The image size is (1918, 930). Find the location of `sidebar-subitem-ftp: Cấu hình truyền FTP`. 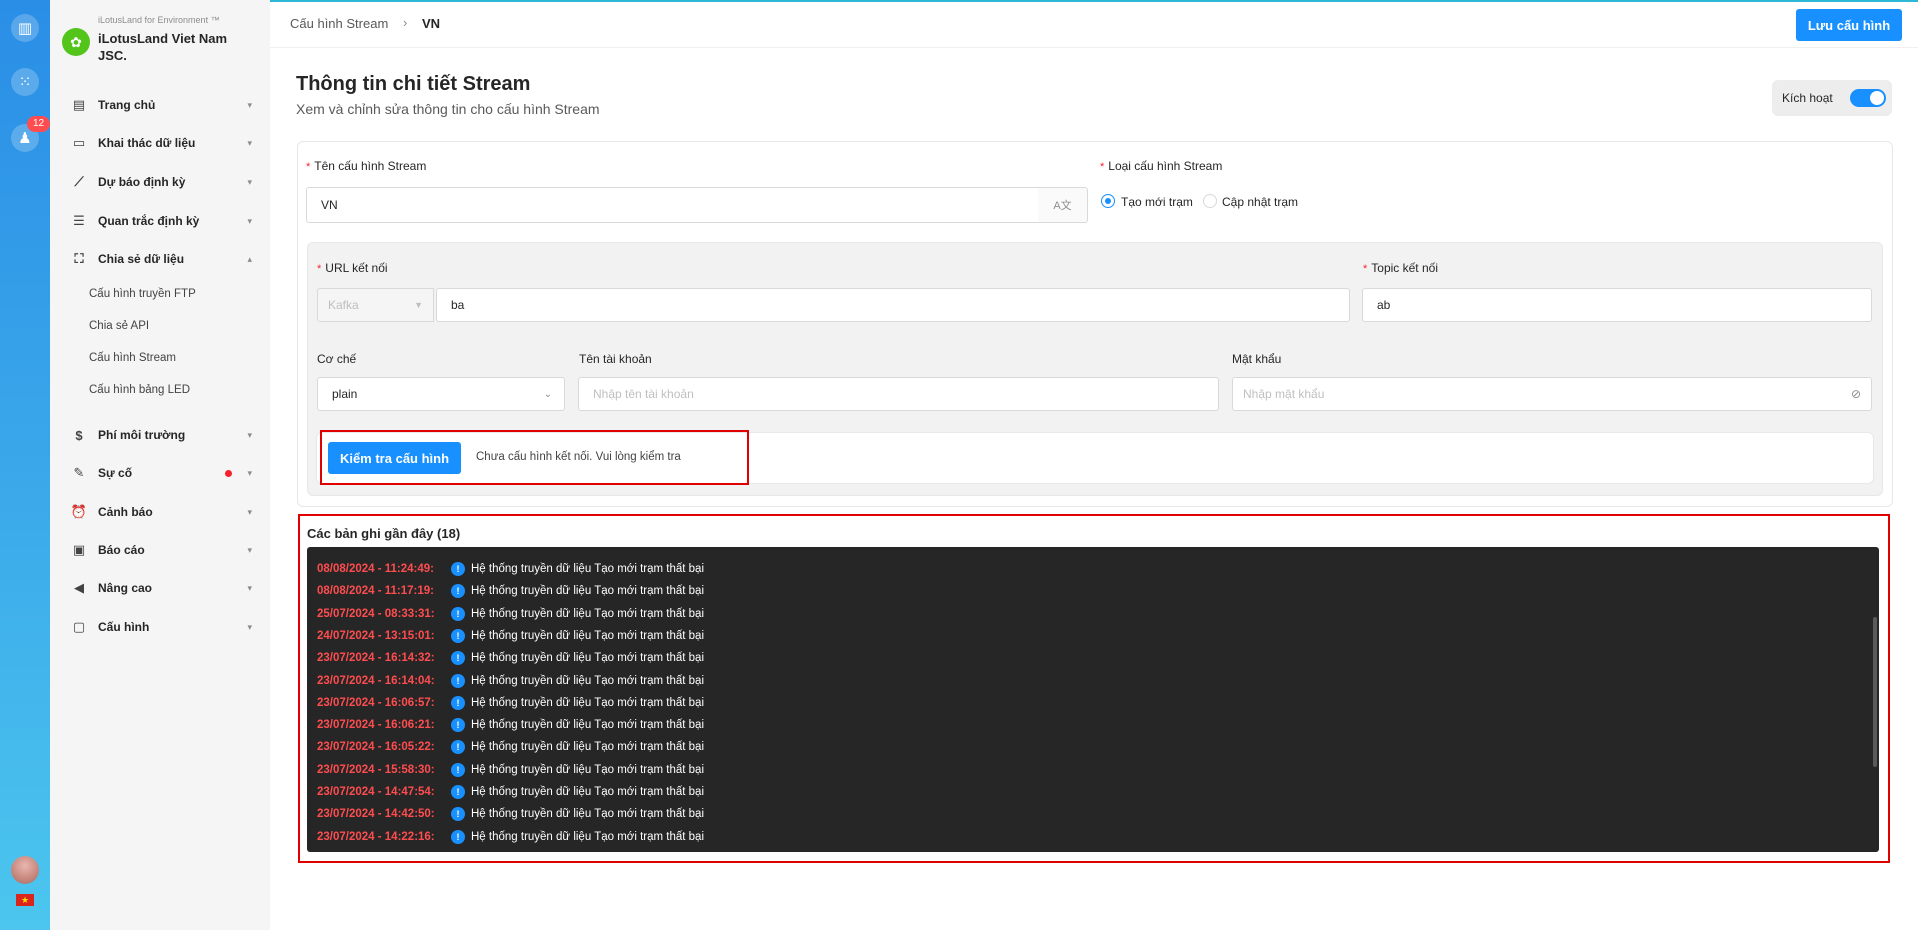

sidebar-subitem-ftp: Cấu hình truyền FTP is located at coordinates (142, 294).